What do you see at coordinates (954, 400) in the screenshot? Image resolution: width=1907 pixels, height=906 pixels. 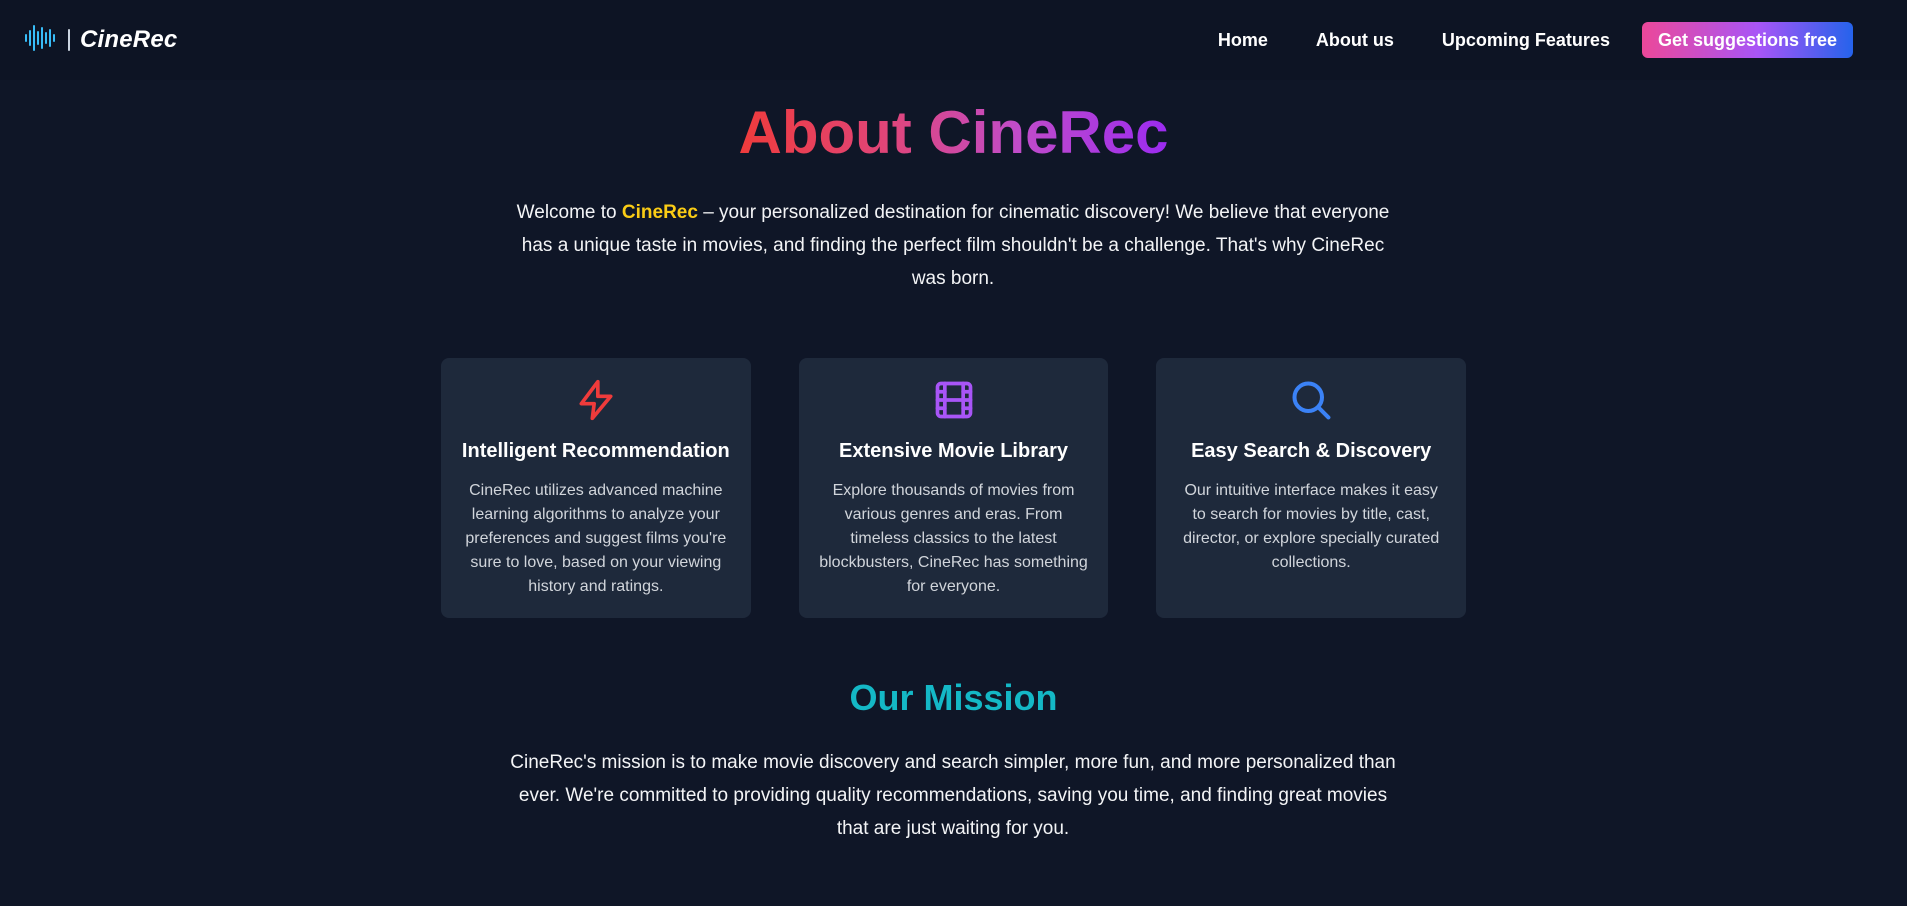 I see `film-icon` at bounding box center [954, 400].